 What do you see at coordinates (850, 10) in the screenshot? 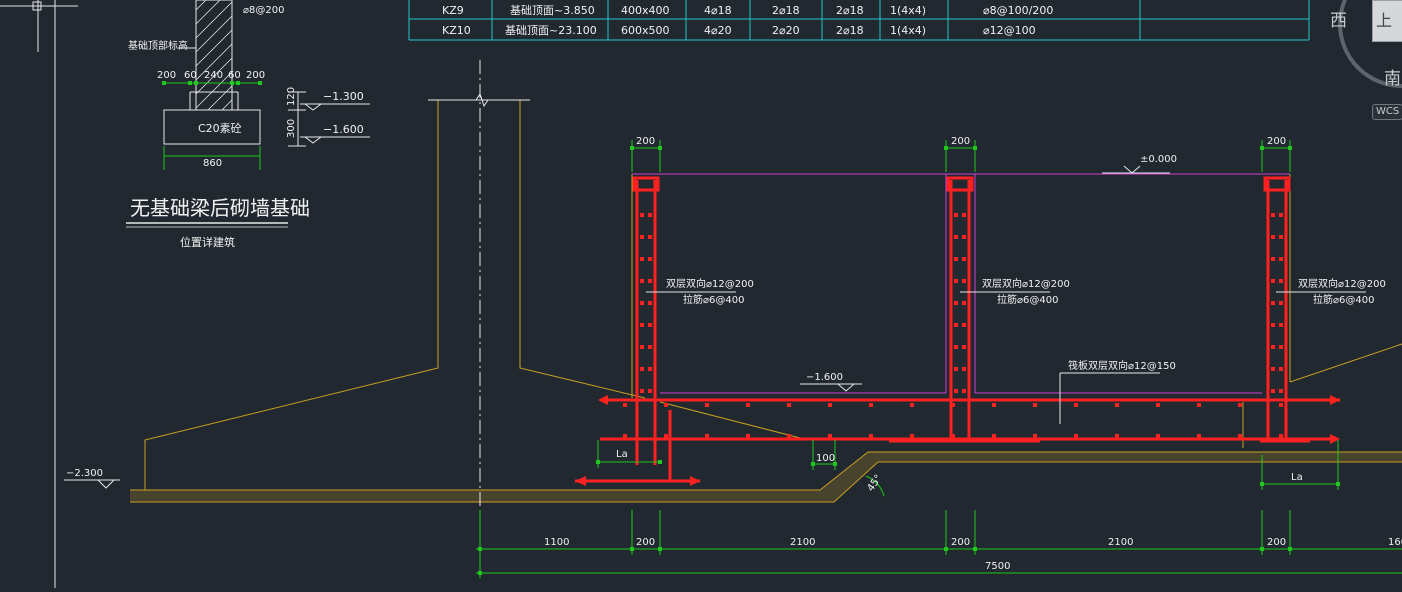
I see `table-cell-h-side: 2⌀18` at bounding box center [850, 10].